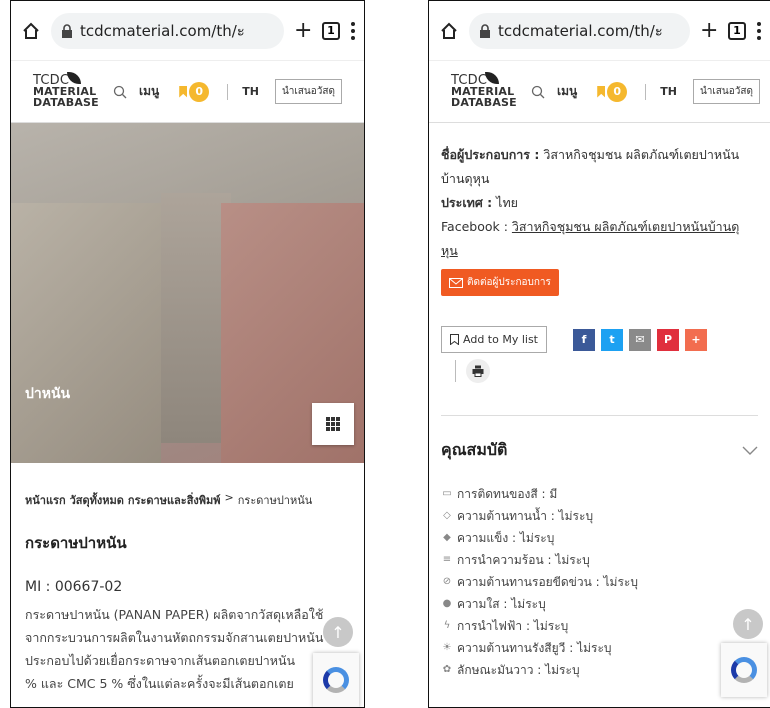  What do you see at coordinates (500, 282) in the screenshot?
I see `contact-producer-button: ติดต่อผู้ประกอบการ` at bounding box center [500, 282].